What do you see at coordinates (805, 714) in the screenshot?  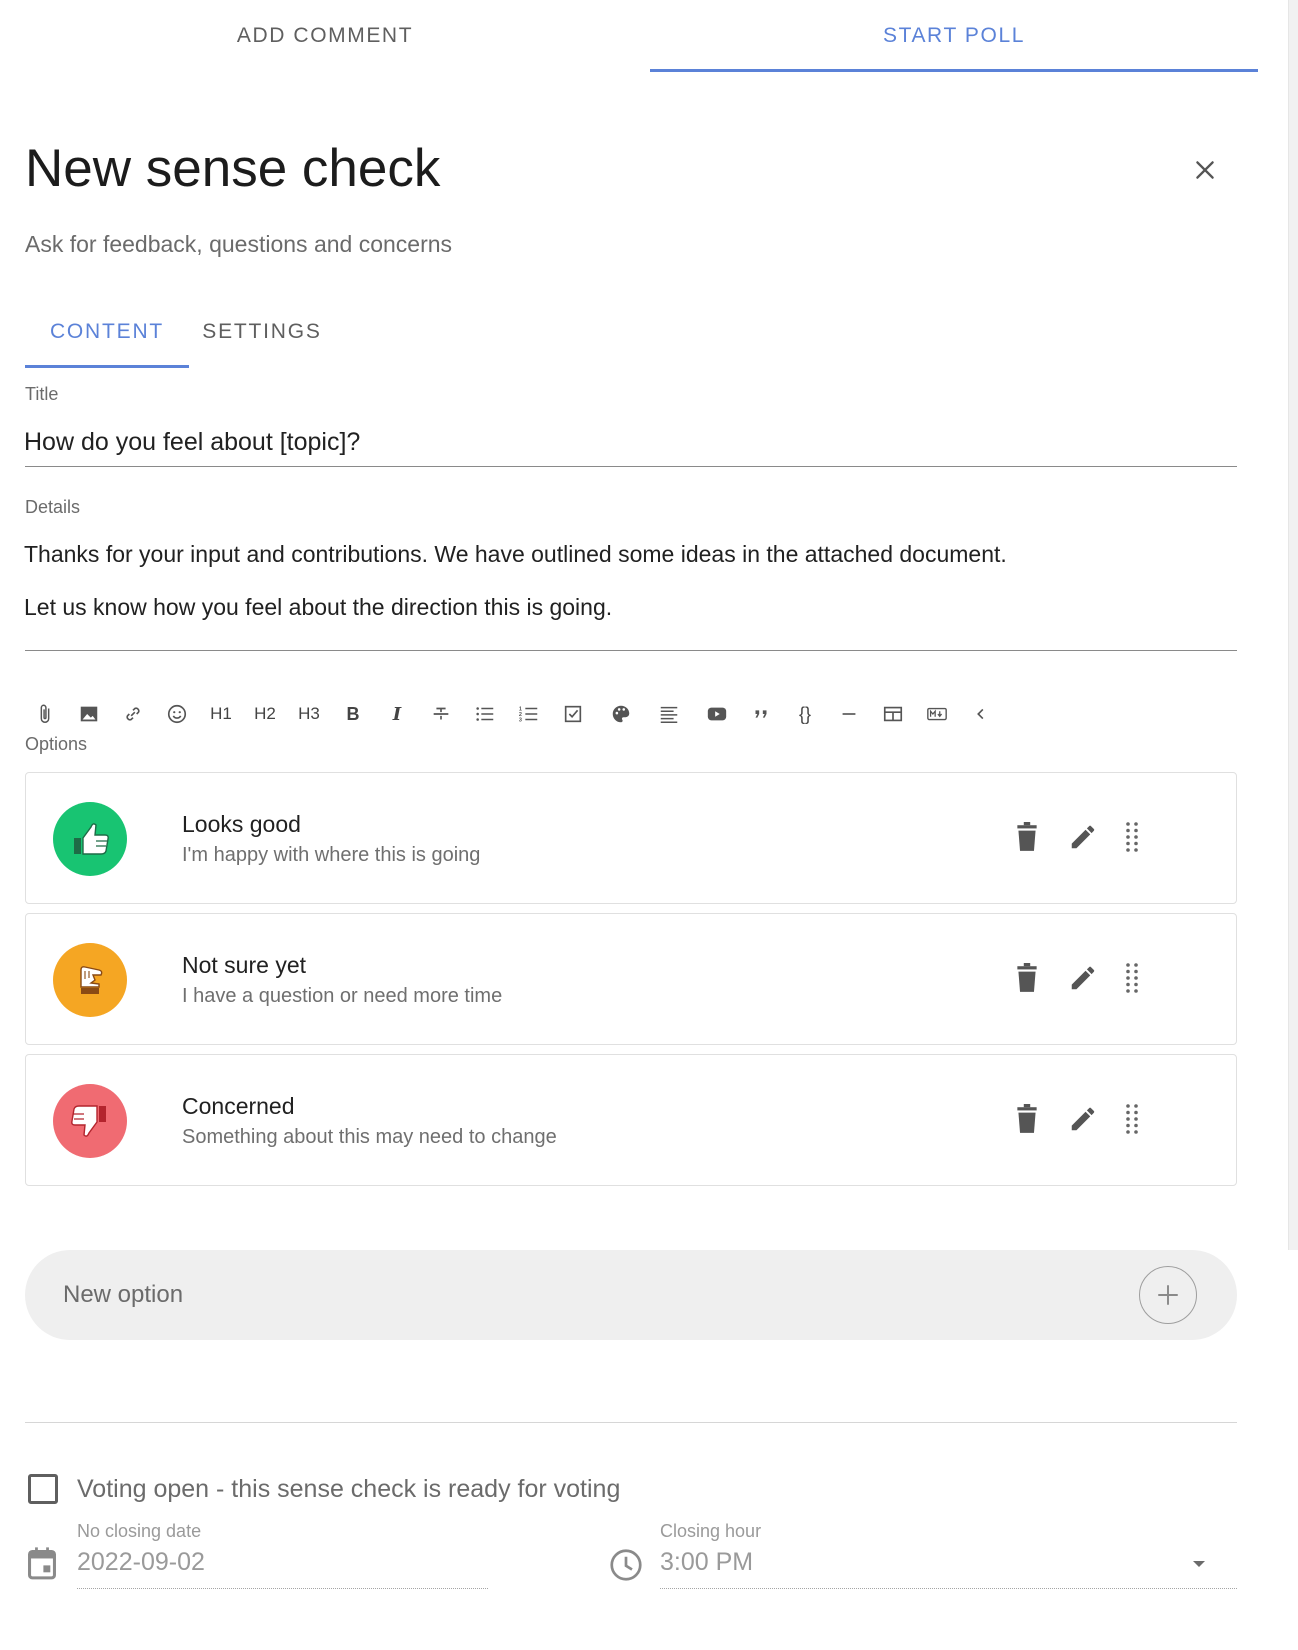 I see `code-button: {}` at bounding box center [805, 714].